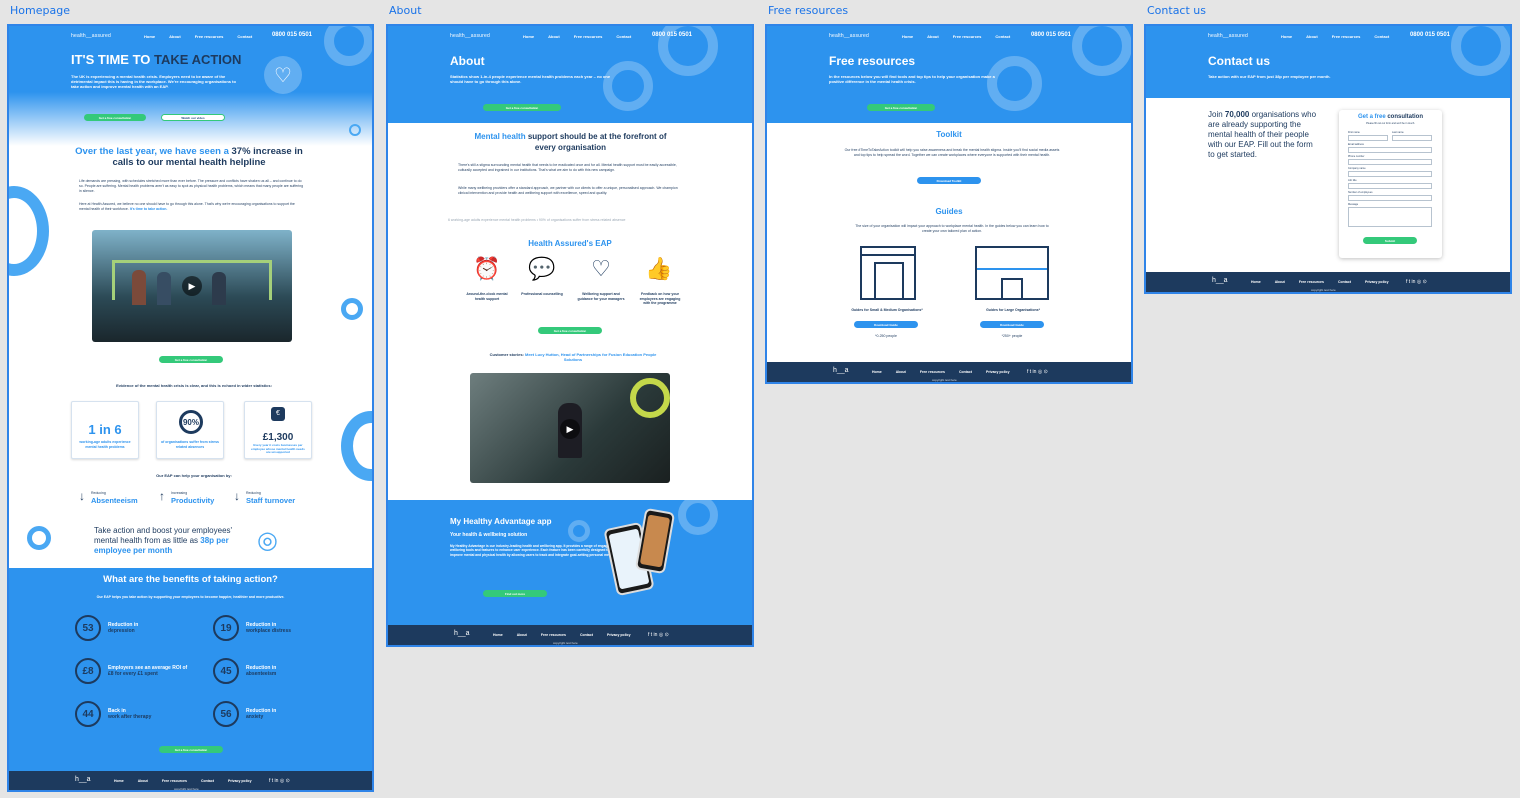  What do you see at coordinates (808, 10) in the screenshot?
I see `frame-label-resources: Free resources` at bounding box center [808, 10].